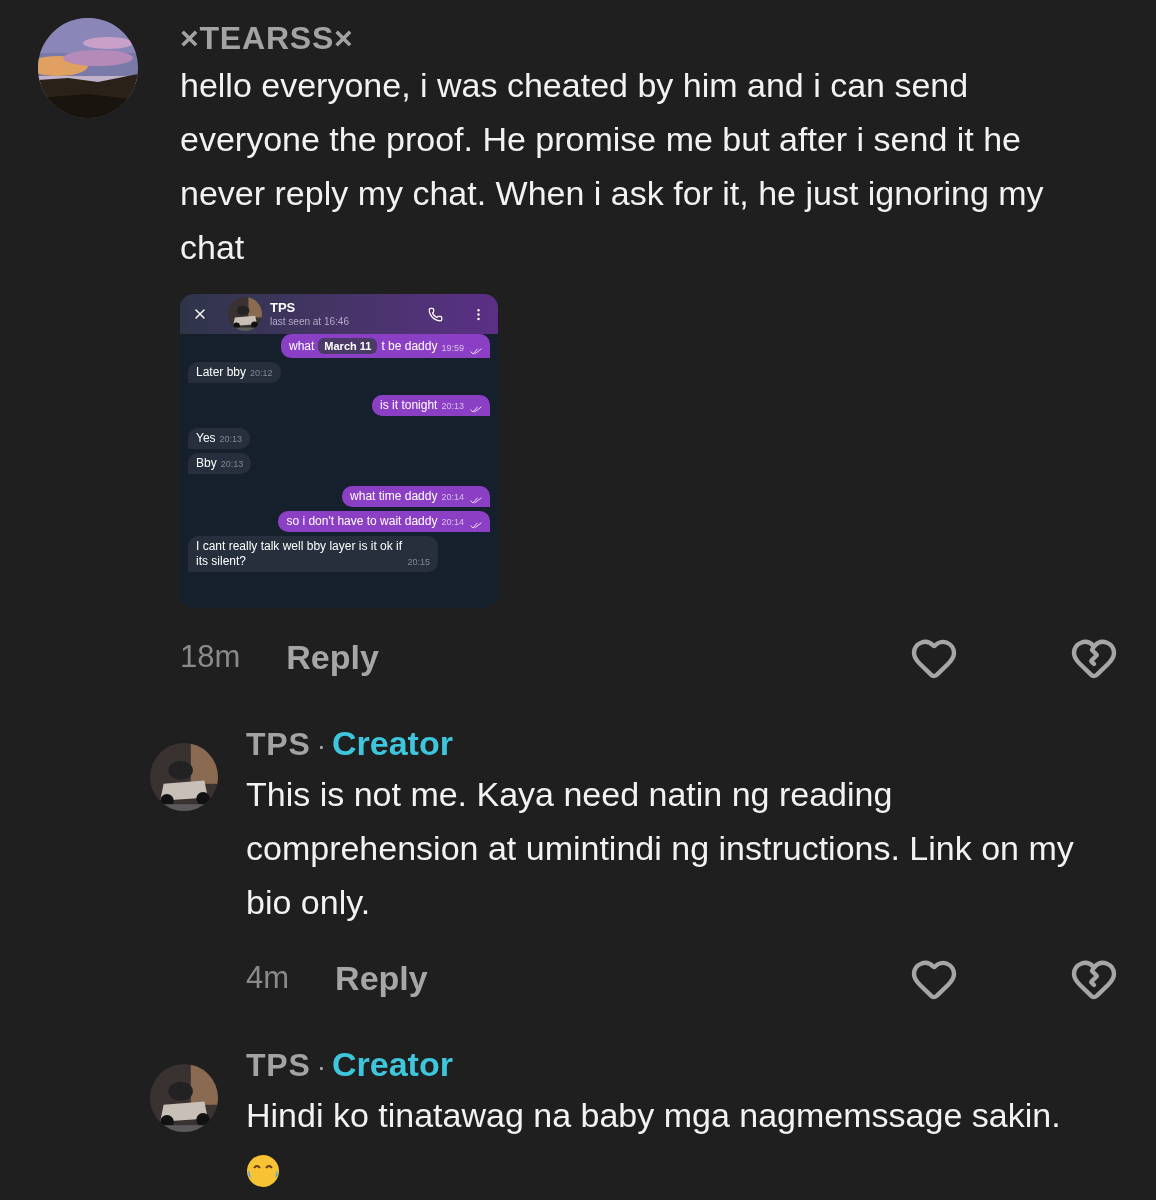 This screenshot has width=1156, height=1200. Describe the element at coordinates (261, 373) in the screenshot. I see `message-time: 20:12` at that location.